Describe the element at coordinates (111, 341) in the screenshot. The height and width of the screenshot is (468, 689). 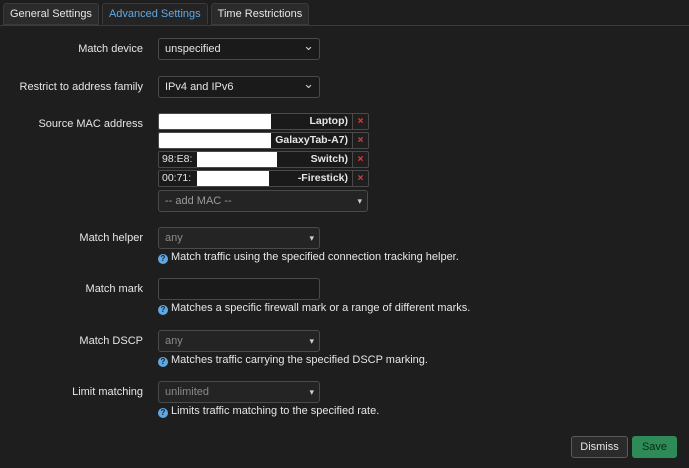
I see `match-dscp-label: Match DSCP` at that location.